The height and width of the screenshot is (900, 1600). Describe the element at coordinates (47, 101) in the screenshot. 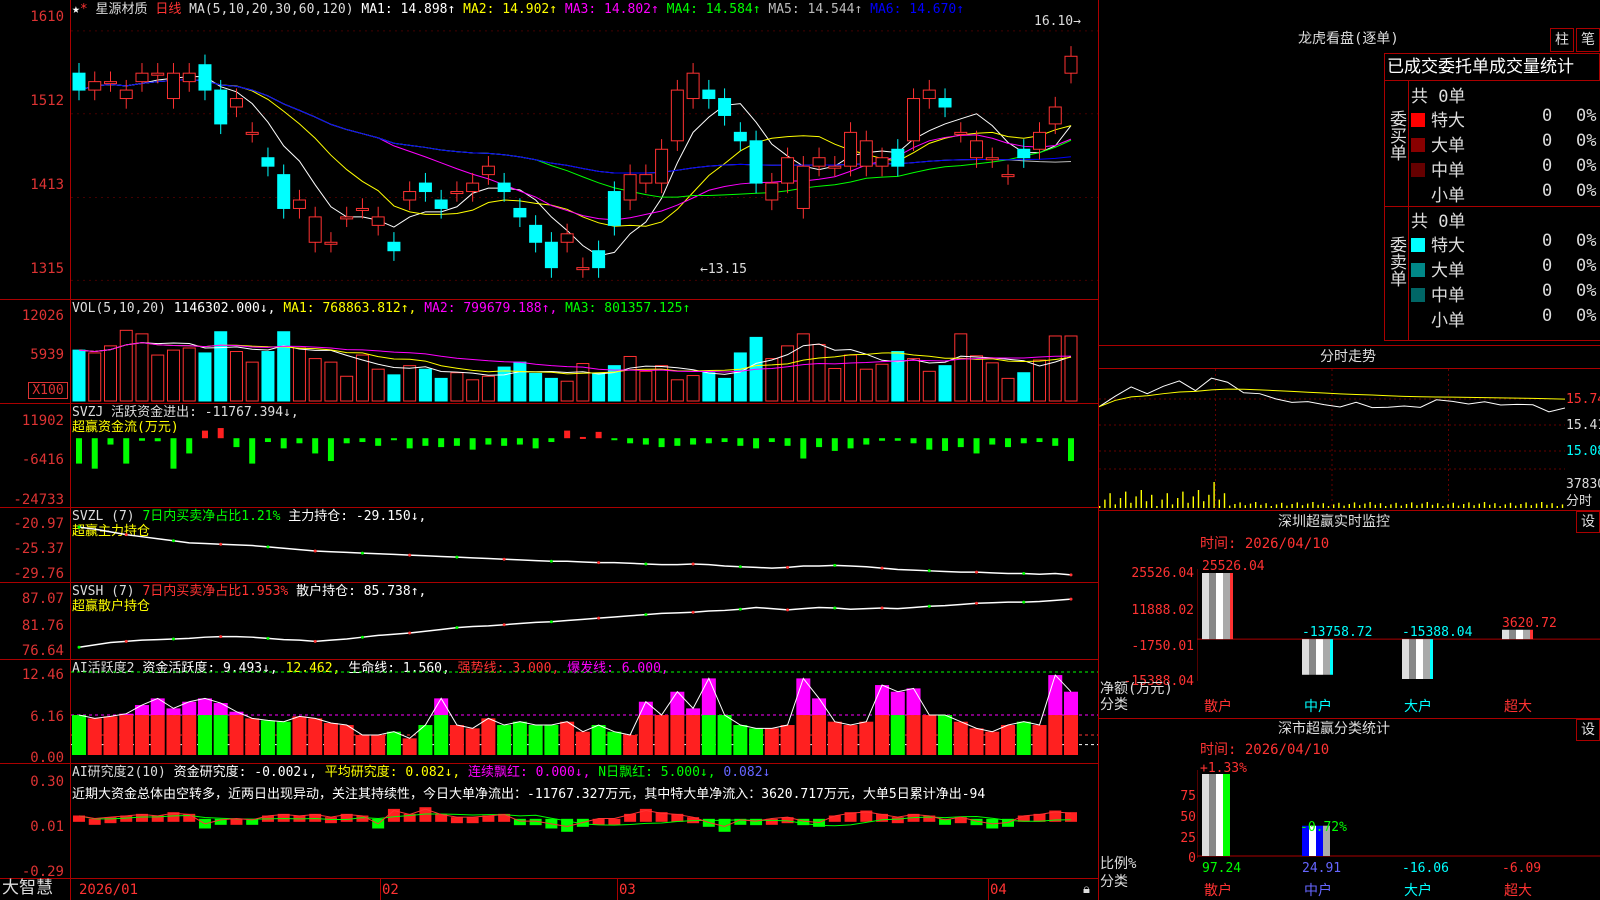

I see `main-ytick-1: 1512` at that location.